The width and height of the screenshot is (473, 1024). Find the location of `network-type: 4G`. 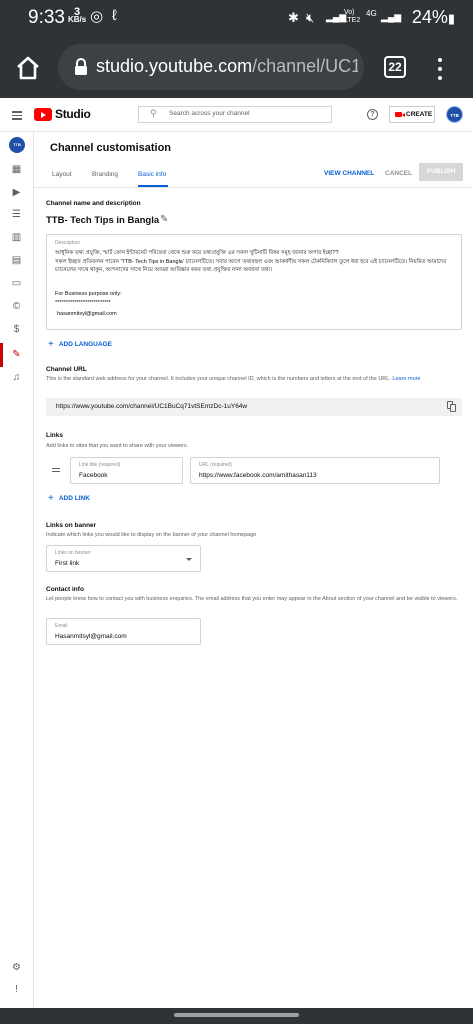

network-type: 4G is located at coordinates (371, 13).